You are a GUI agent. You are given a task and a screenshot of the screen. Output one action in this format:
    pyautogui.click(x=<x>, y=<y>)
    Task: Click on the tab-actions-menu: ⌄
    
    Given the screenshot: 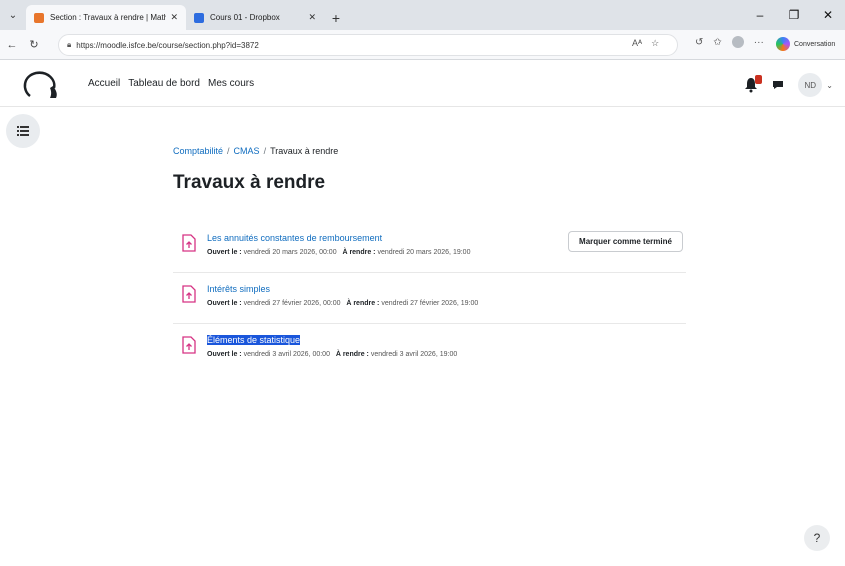 What is the action you would take?
    pyautogui.click(x=13, y=15)
    